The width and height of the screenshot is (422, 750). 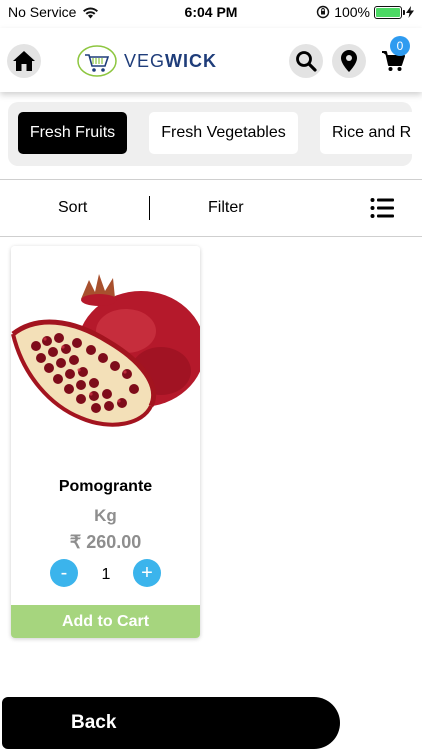 I want to click on logo-text: VEGWICK, so click(x=170, y=61).